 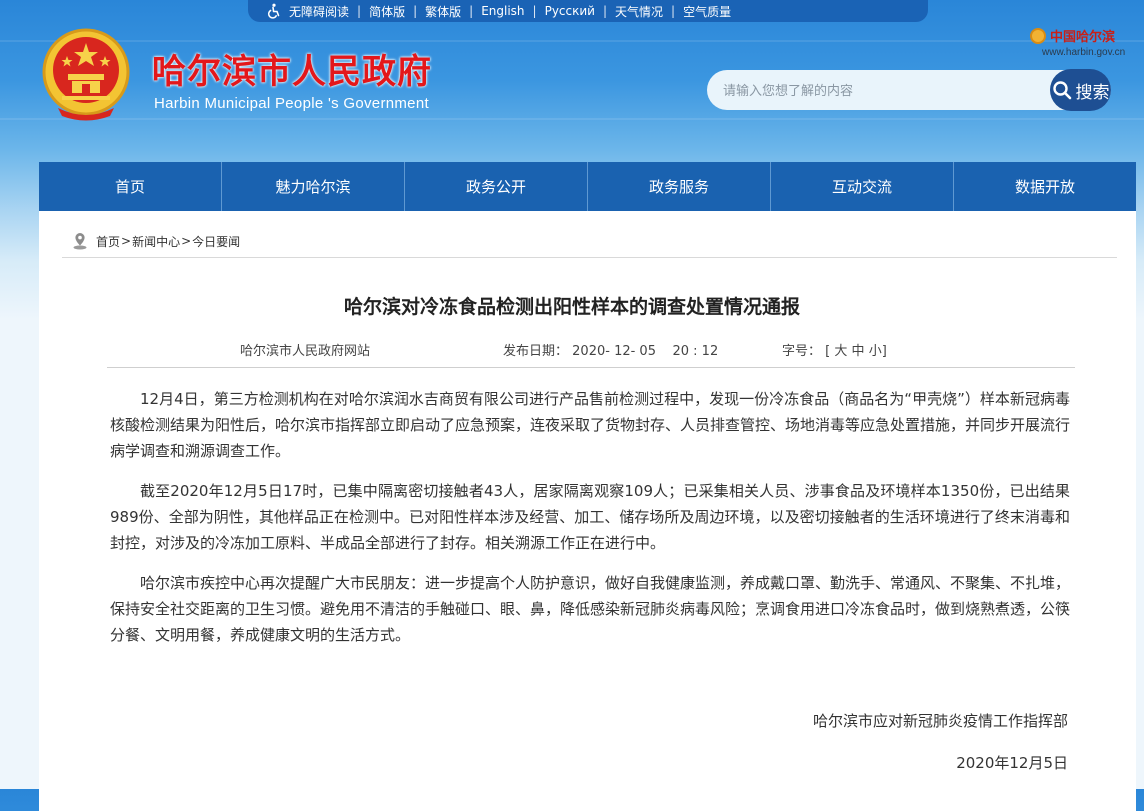 What do you see at coordinates (130, 186) in the screenshot?
I see `nav-item-home: 首页` at bounding box center [130, 186].